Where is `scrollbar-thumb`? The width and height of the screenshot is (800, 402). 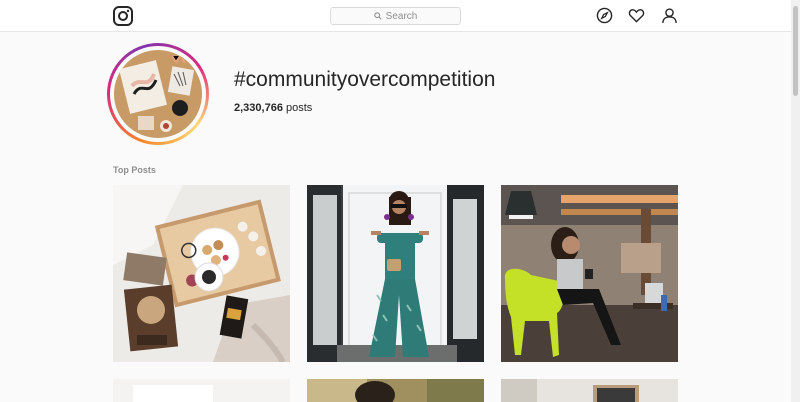
scrollbar-thumb is located at coordinates (795, 51).